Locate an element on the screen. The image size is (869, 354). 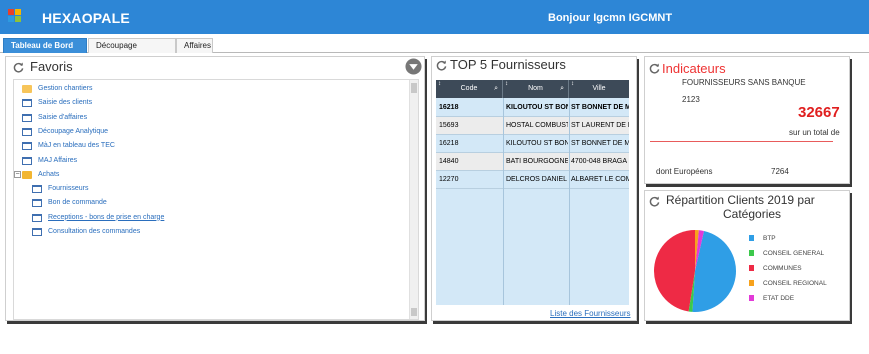
indicateur-count: 2123 is located at coordinates (691, 99).